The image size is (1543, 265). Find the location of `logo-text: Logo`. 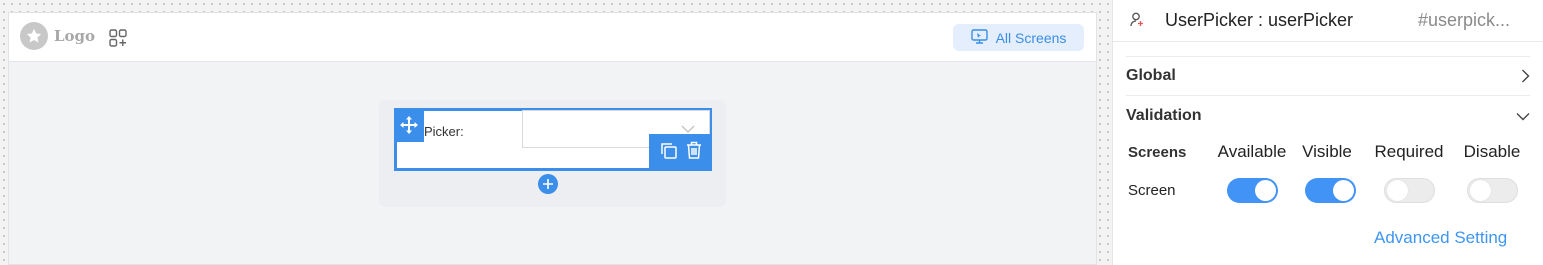

logo-text: Logo is located at coordinates (75, 36).